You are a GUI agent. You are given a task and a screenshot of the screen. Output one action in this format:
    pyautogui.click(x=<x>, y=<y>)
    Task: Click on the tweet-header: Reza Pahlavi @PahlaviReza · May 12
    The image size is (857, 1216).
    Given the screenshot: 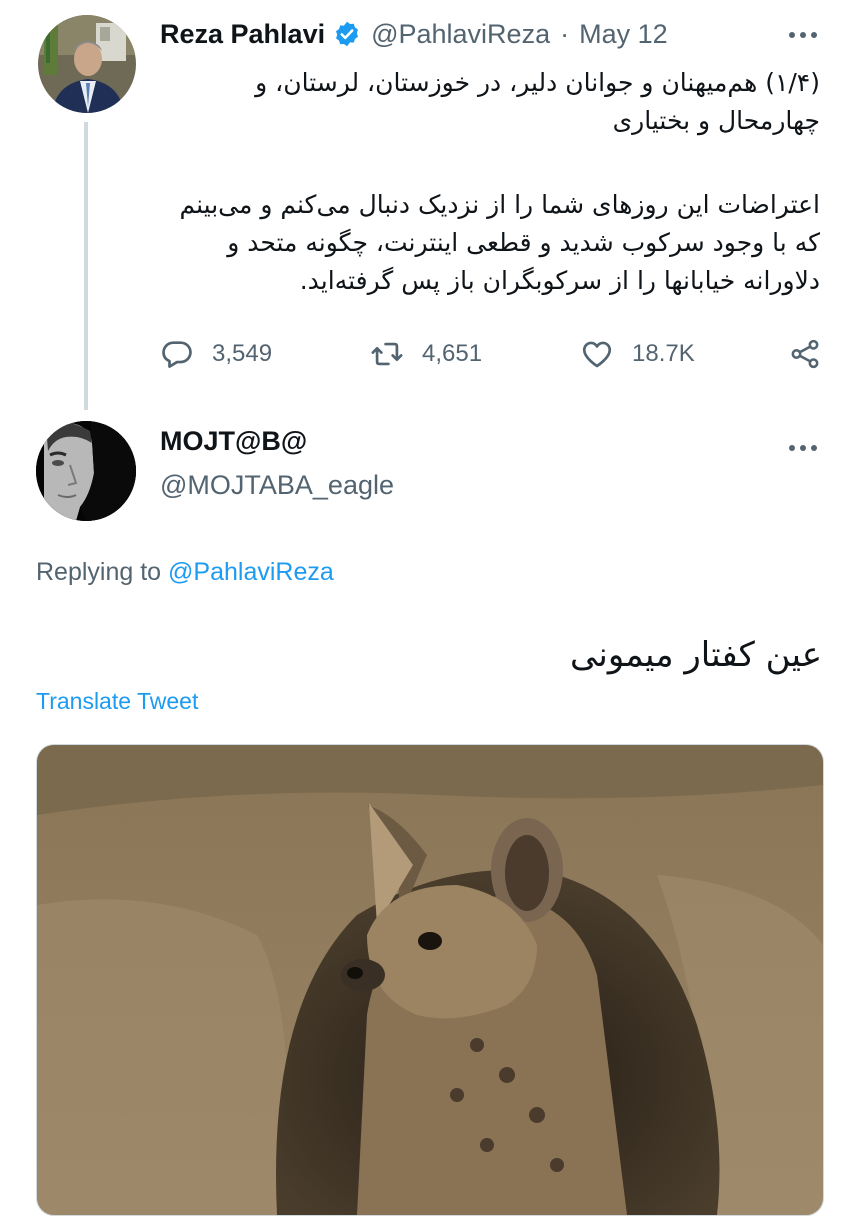 What is the action you would take?
    pyautogui.click(x=414, y=34)
    